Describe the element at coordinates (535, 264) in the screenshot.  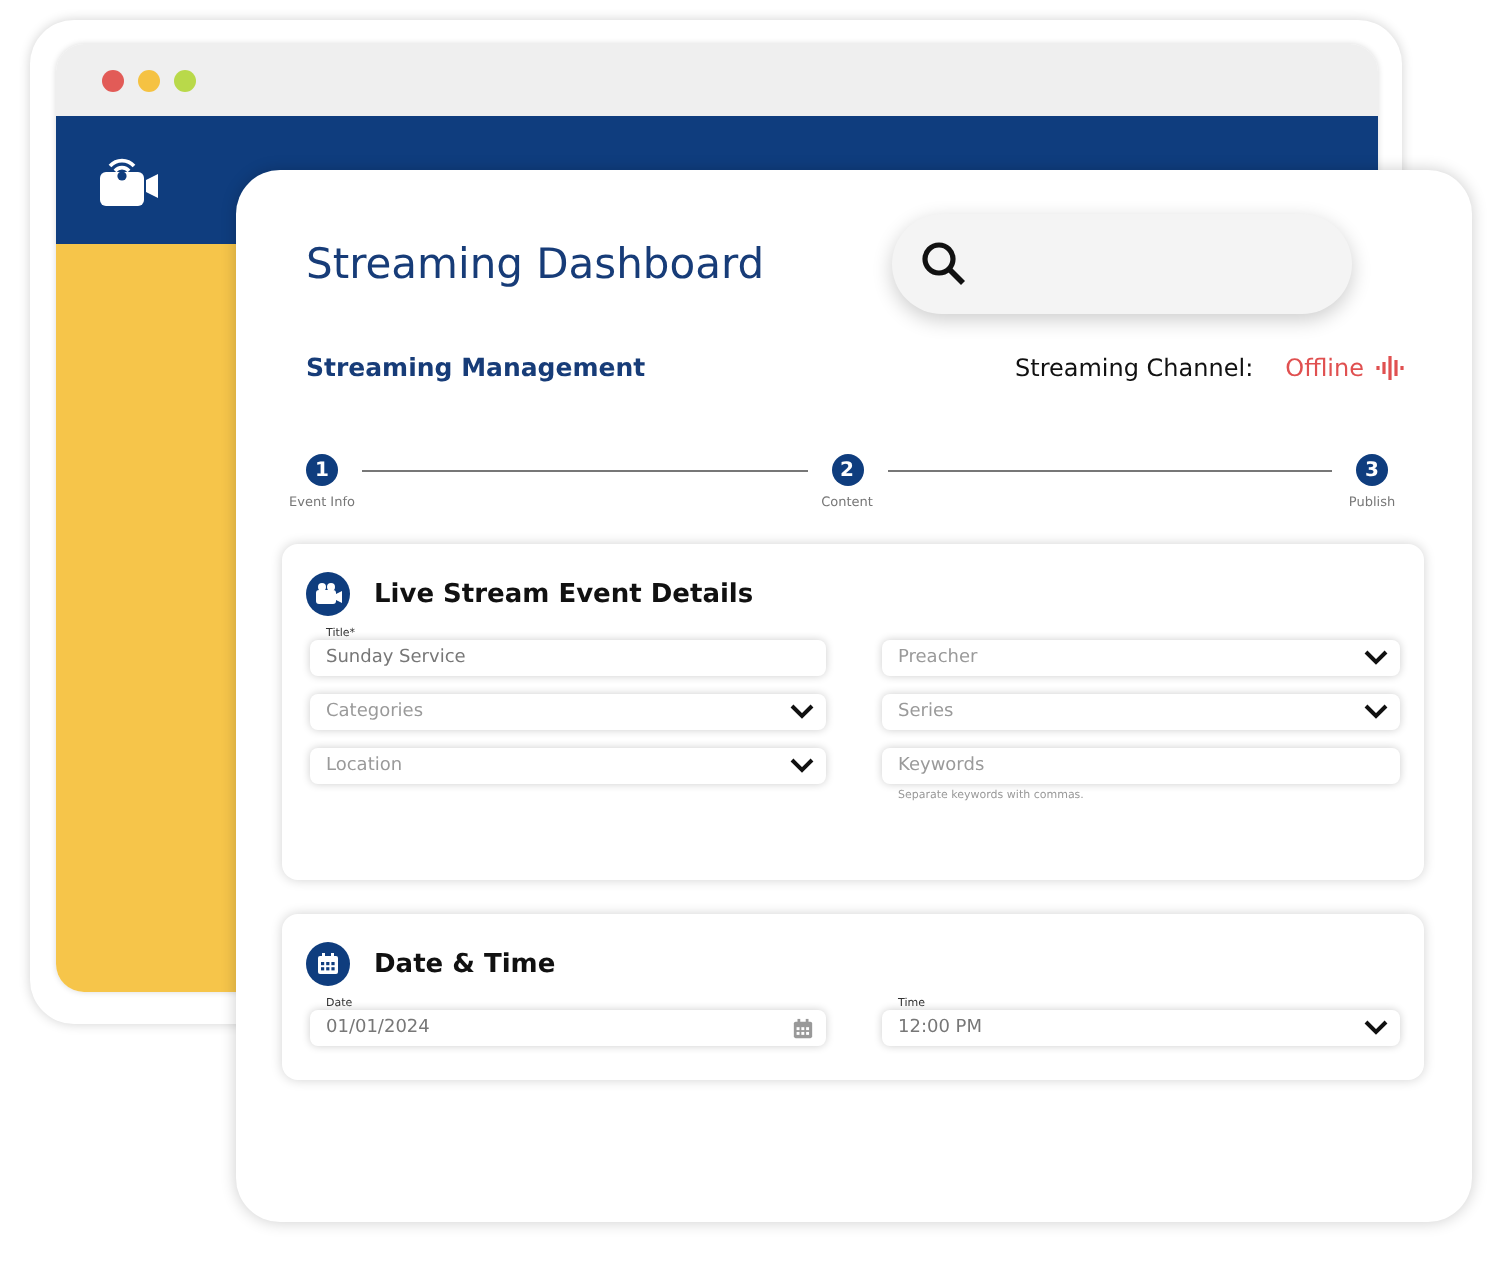
I see `page-title: Streaming Dashboard` at that location.